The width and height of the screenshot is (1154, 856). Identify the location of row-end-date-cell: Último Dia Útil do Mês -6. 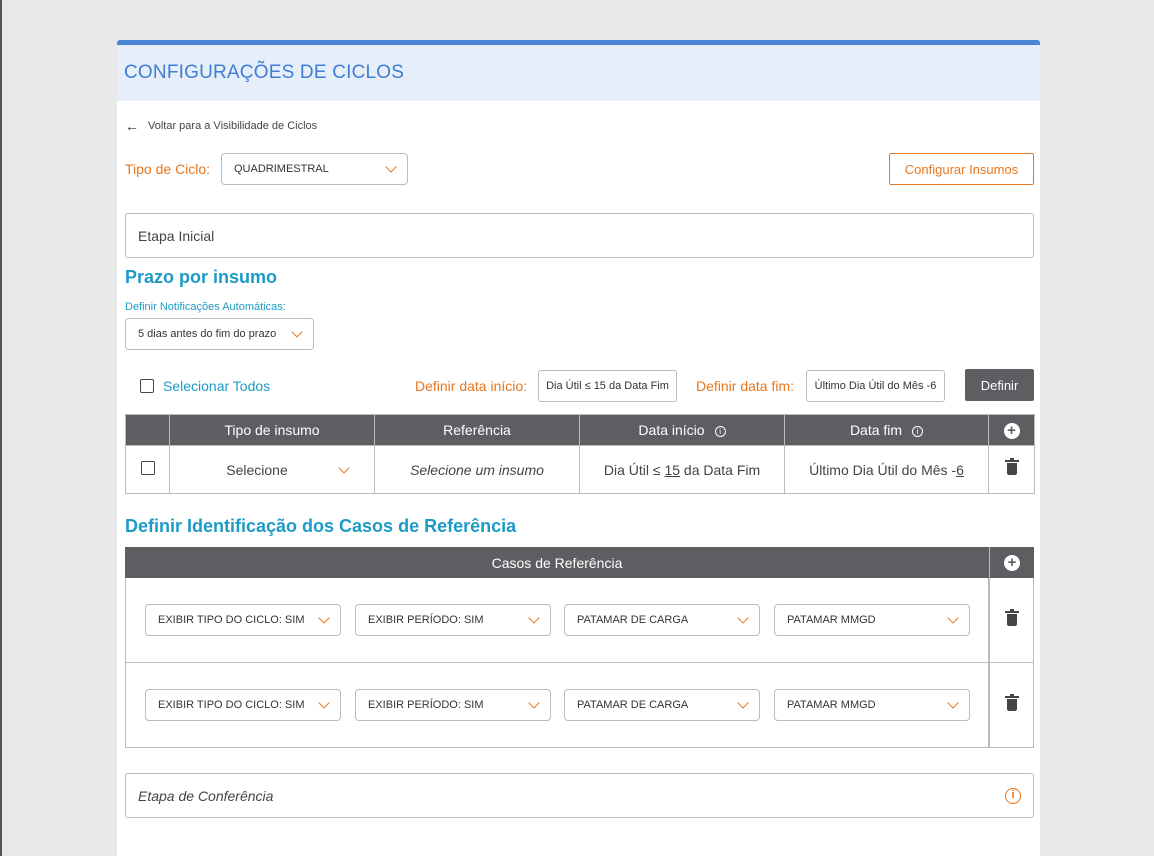
(886, 469).